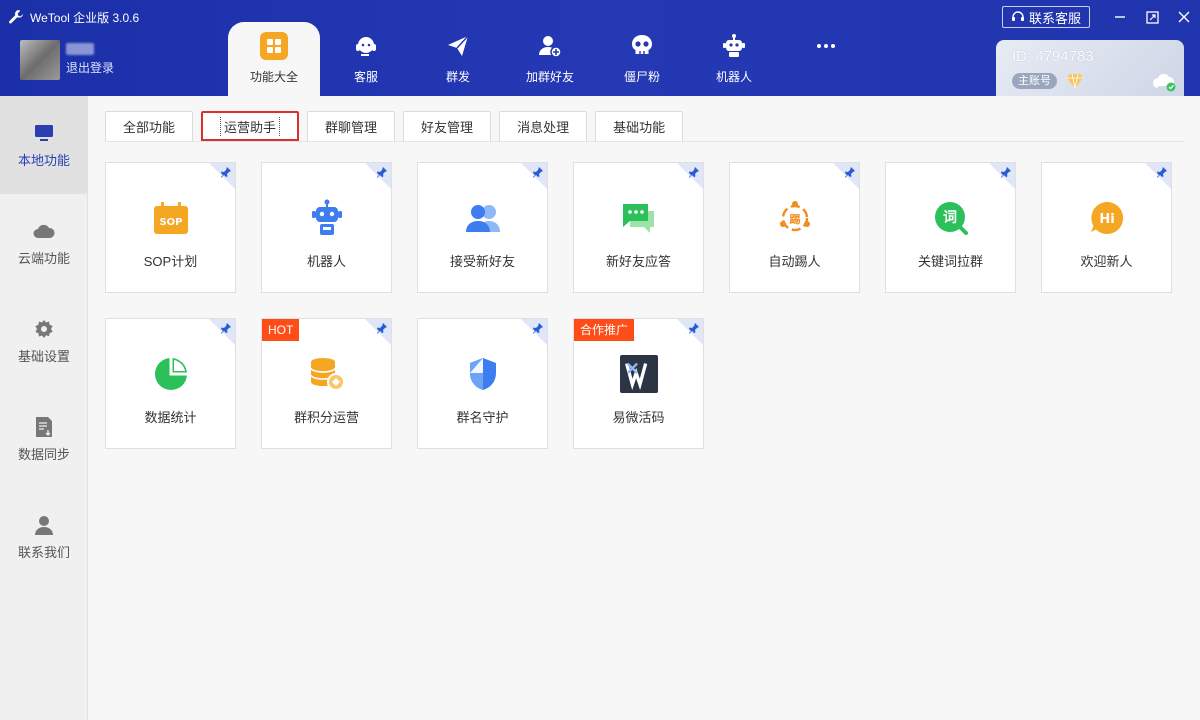  Describe the element at coordinates (44, 427) in the screenshot. I see `sync-icon` at that location.